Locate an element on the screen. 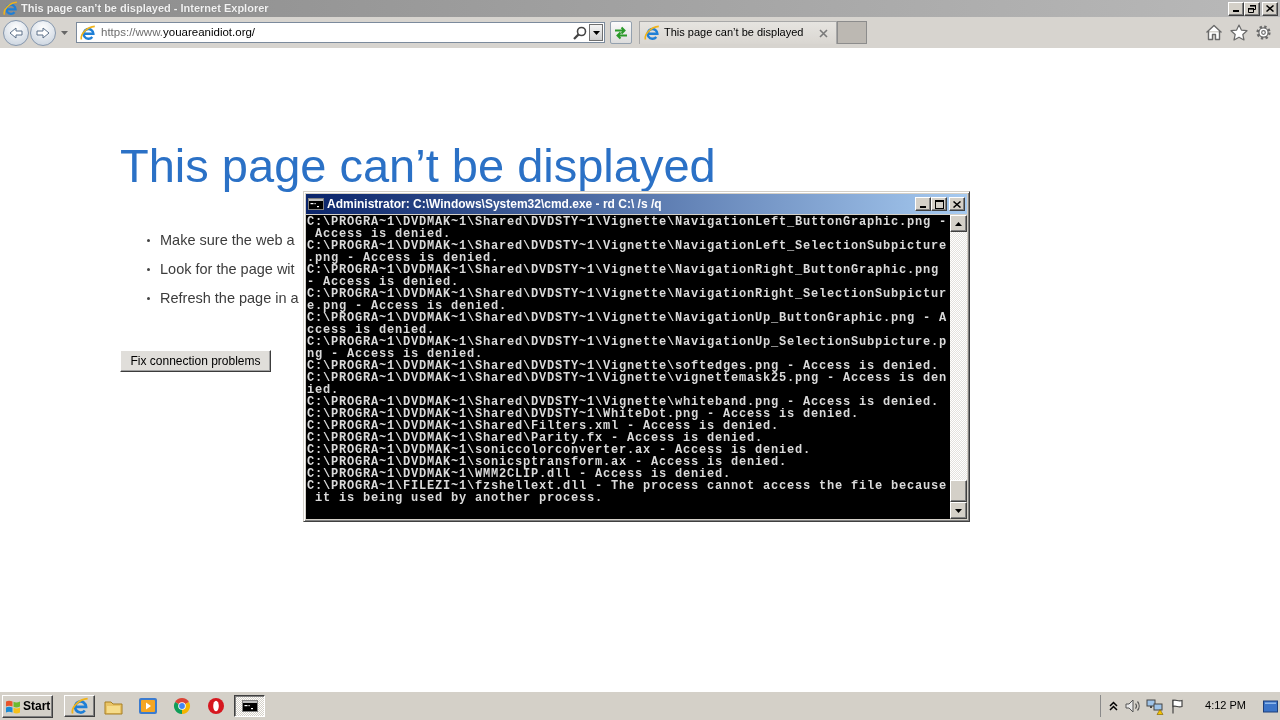 Image resolution: width=1280 pixels, height=720 pixels. back-button is located at coordinates (16, 32).